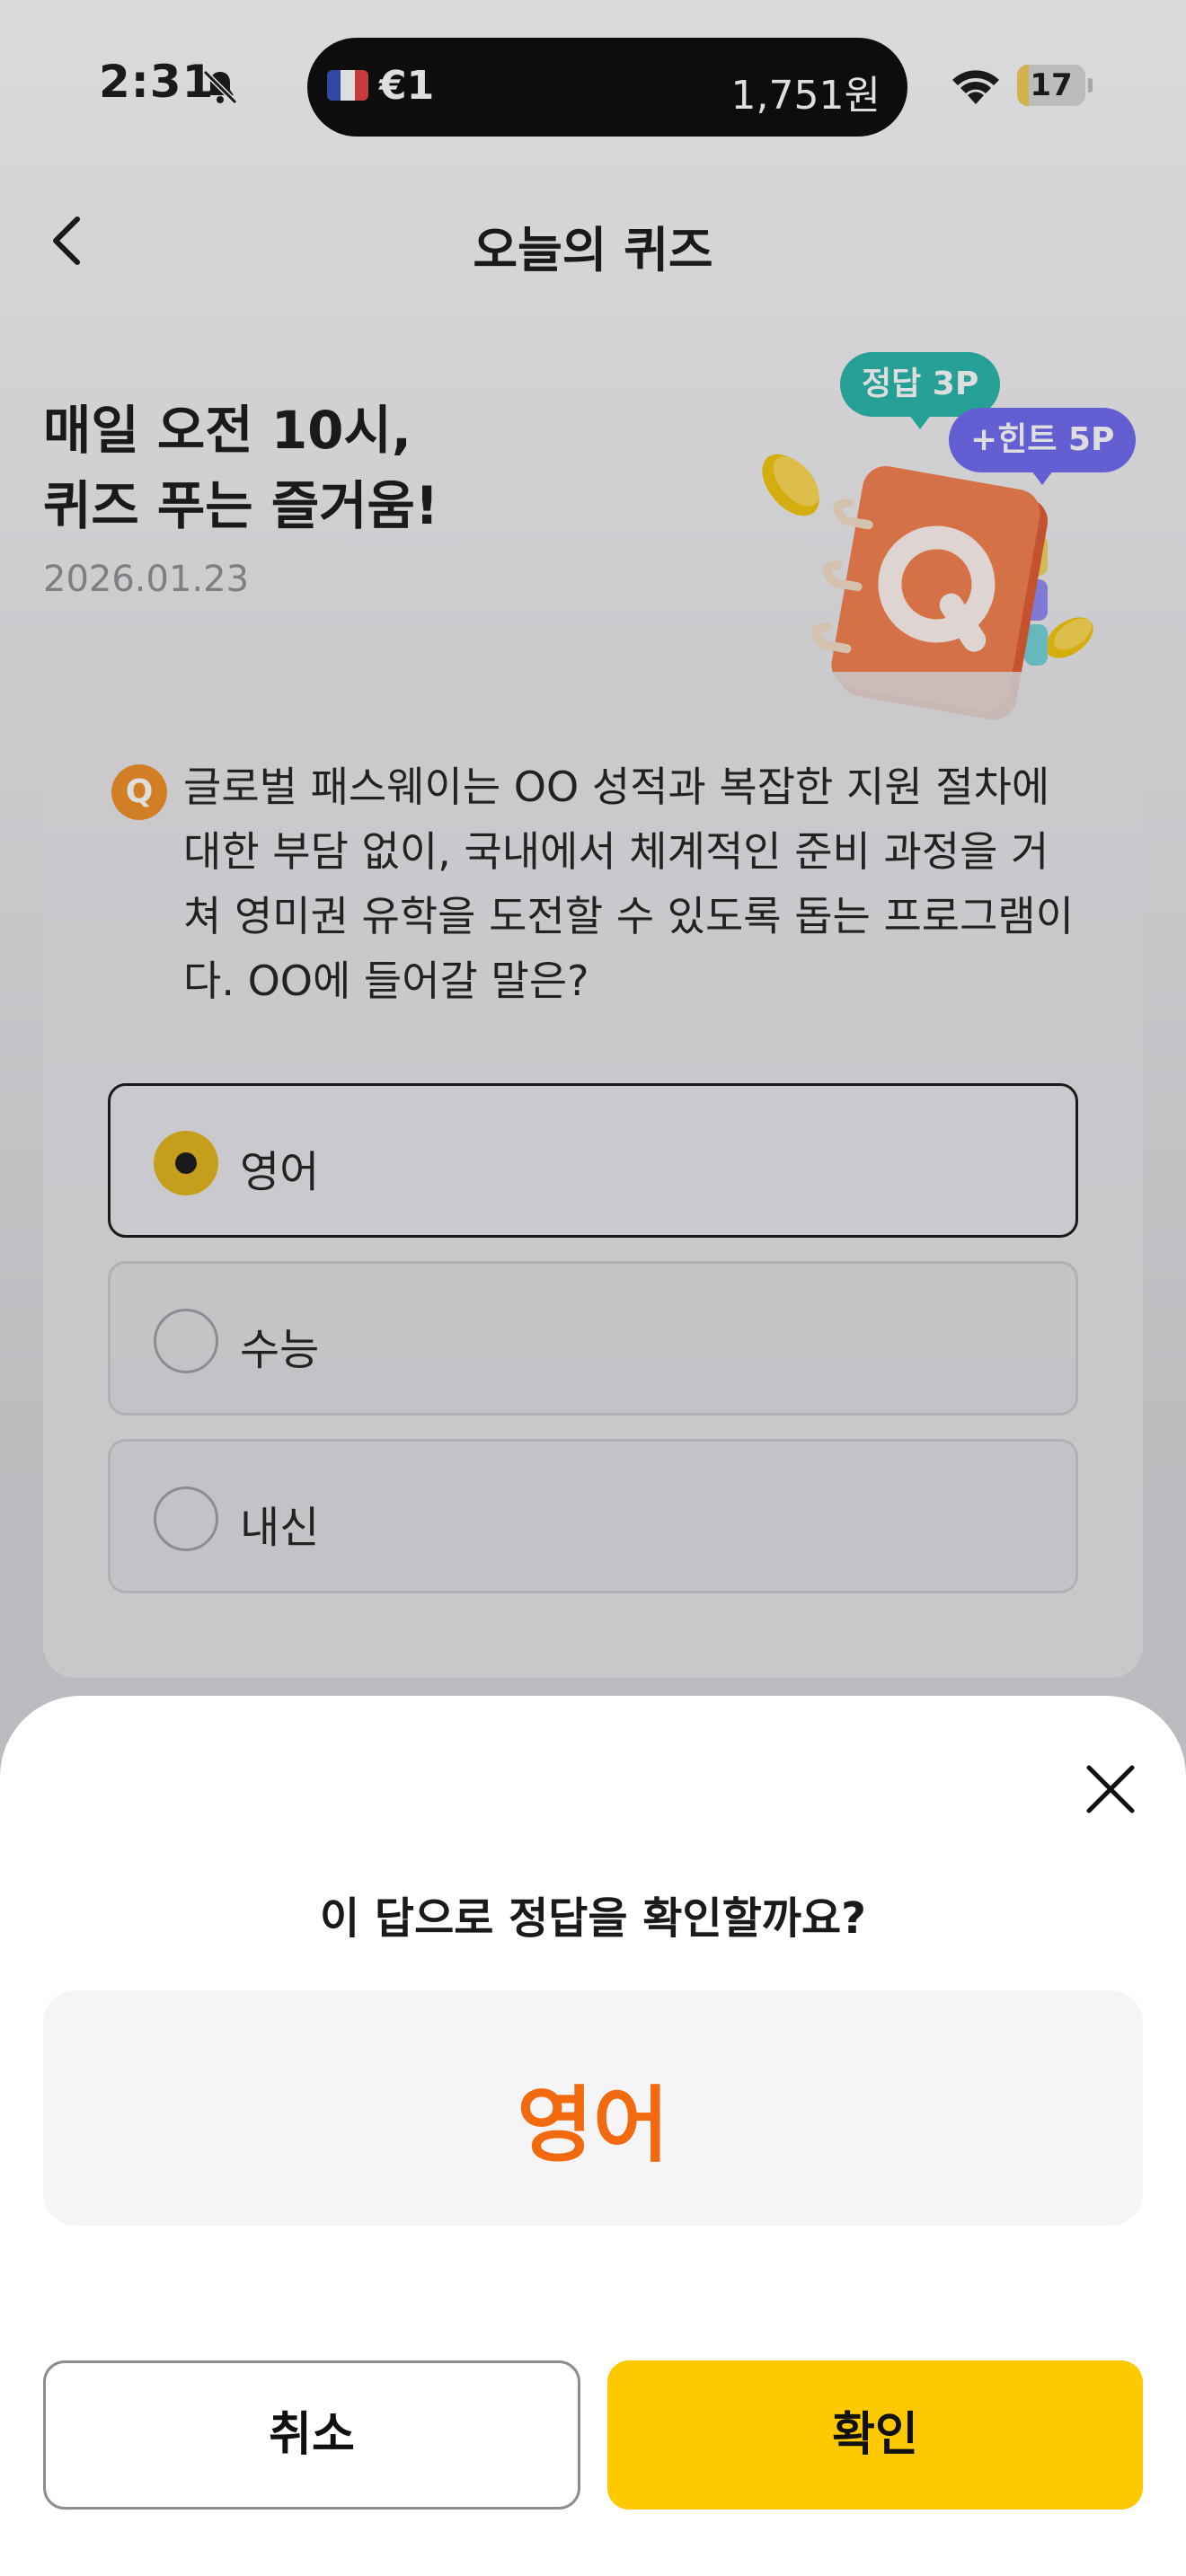  I want to click on option-suneung: 수능, so click(593, 1338).